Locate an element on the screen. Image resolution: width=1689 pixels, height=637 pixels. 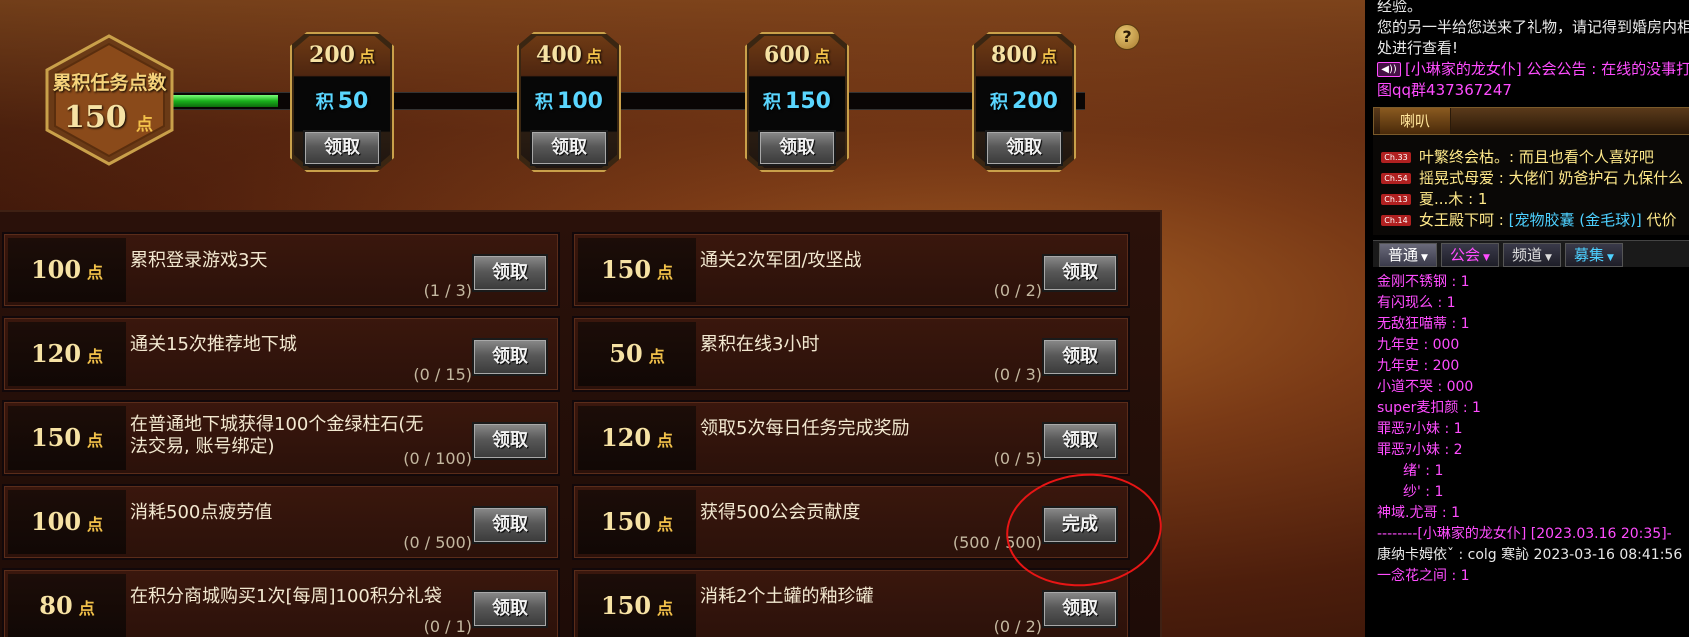
milestone-reward: 积 150 is located at coordinates (797, 101).